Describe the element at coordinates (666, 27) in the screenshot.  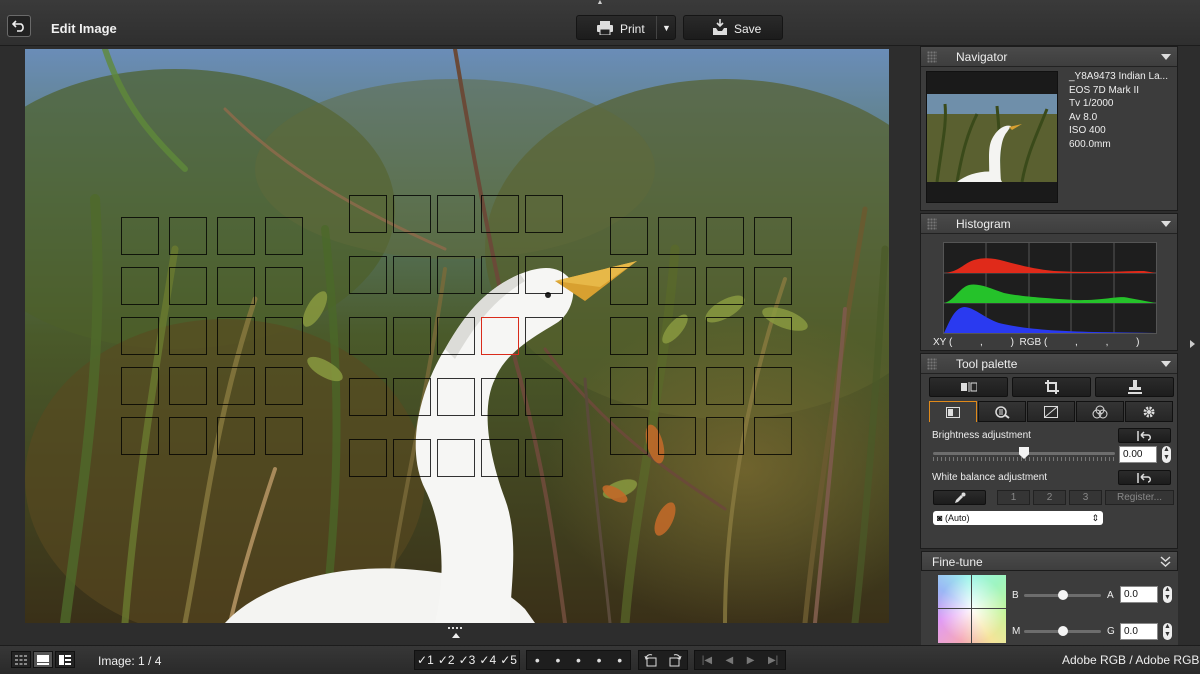
I see `print-dropdown-button: ▼` at that location.